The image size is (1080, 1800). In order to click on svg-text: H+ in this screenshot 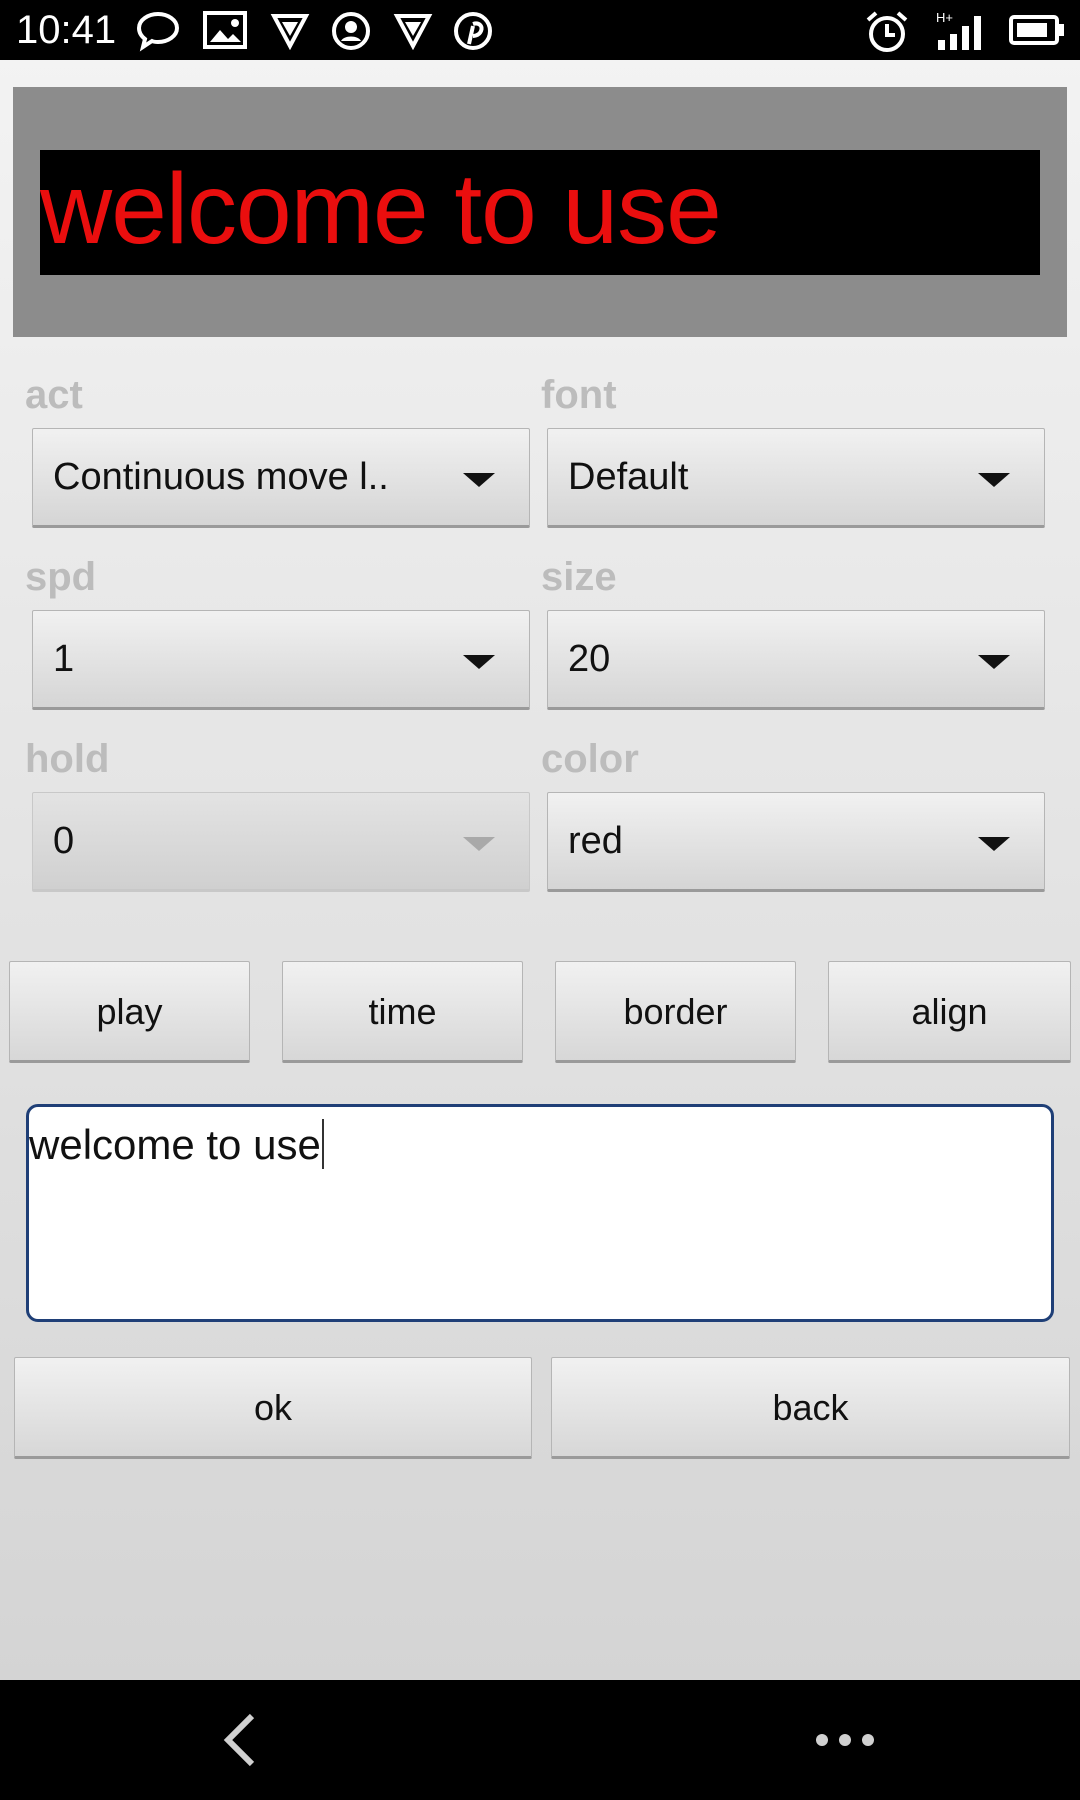, I will do `click(944, 17)`.